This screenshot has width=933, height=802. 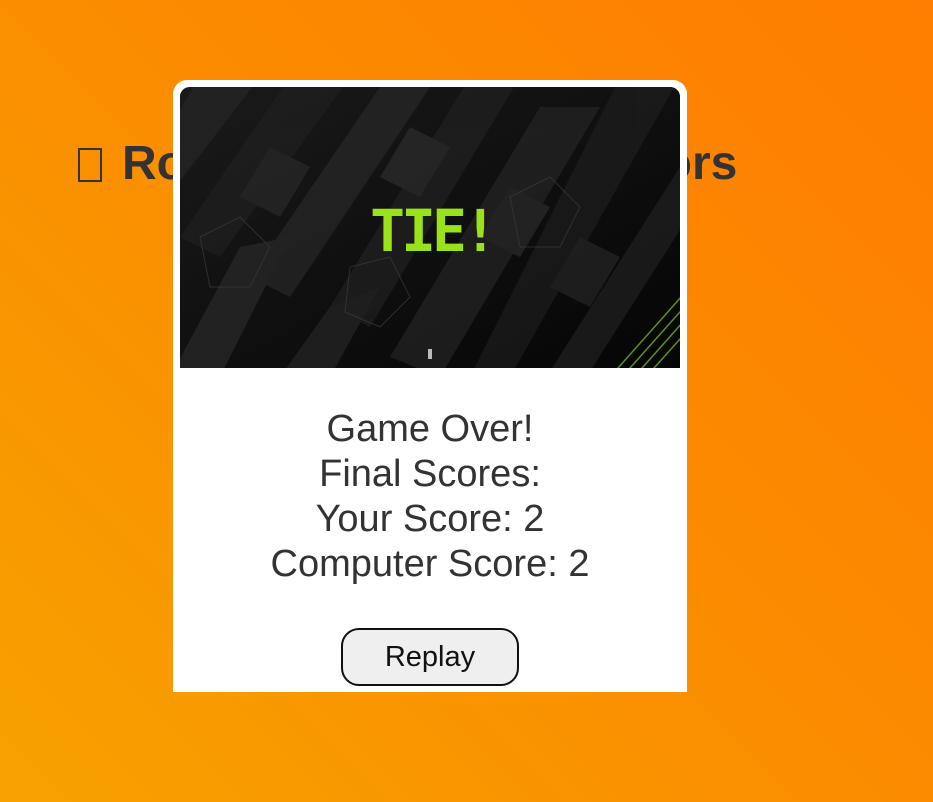 I want to click on computer-score-text: Computer Score: 2, so click(x=430, y=564).